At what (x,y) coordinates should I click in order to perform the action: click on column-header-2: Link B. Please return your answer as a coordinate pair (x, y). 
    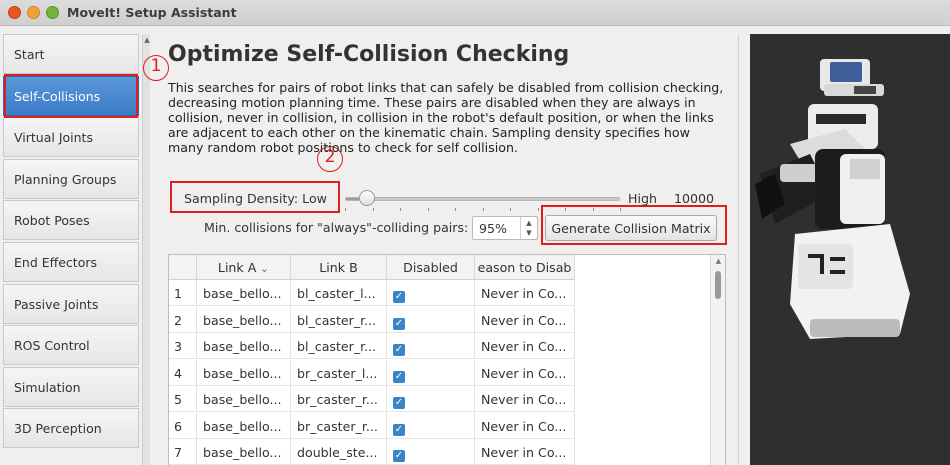
    Looking at the image, I should click on (339, 267).